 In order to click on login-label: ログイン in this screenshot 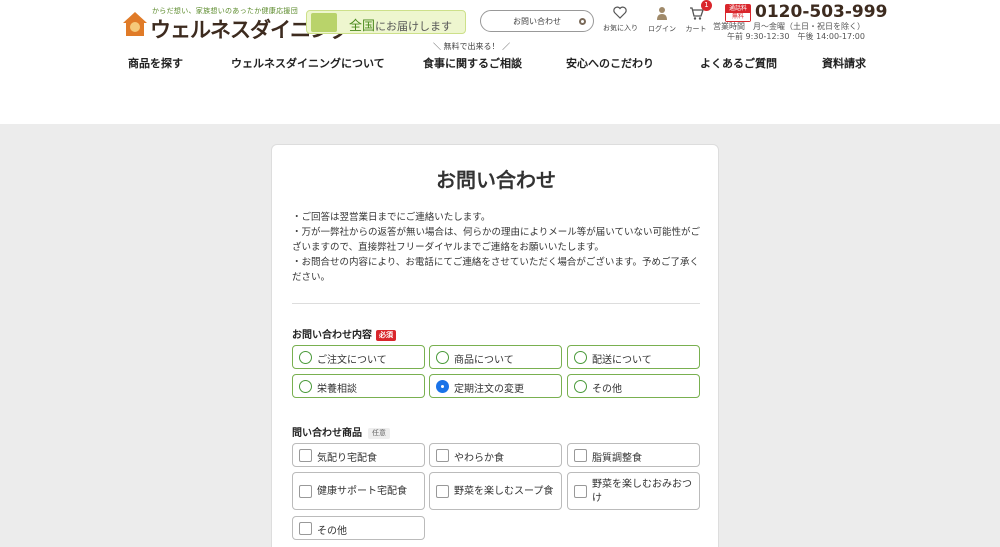, I will do `click(662, 29)`.